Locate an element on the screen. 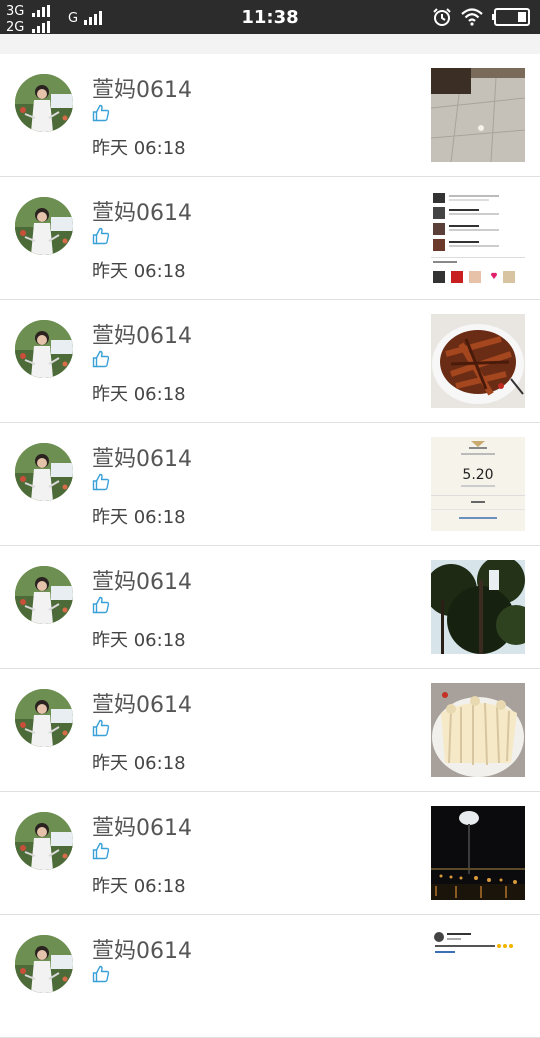  red-packet-amount: 5.20 is located at coordinates (477, 475).